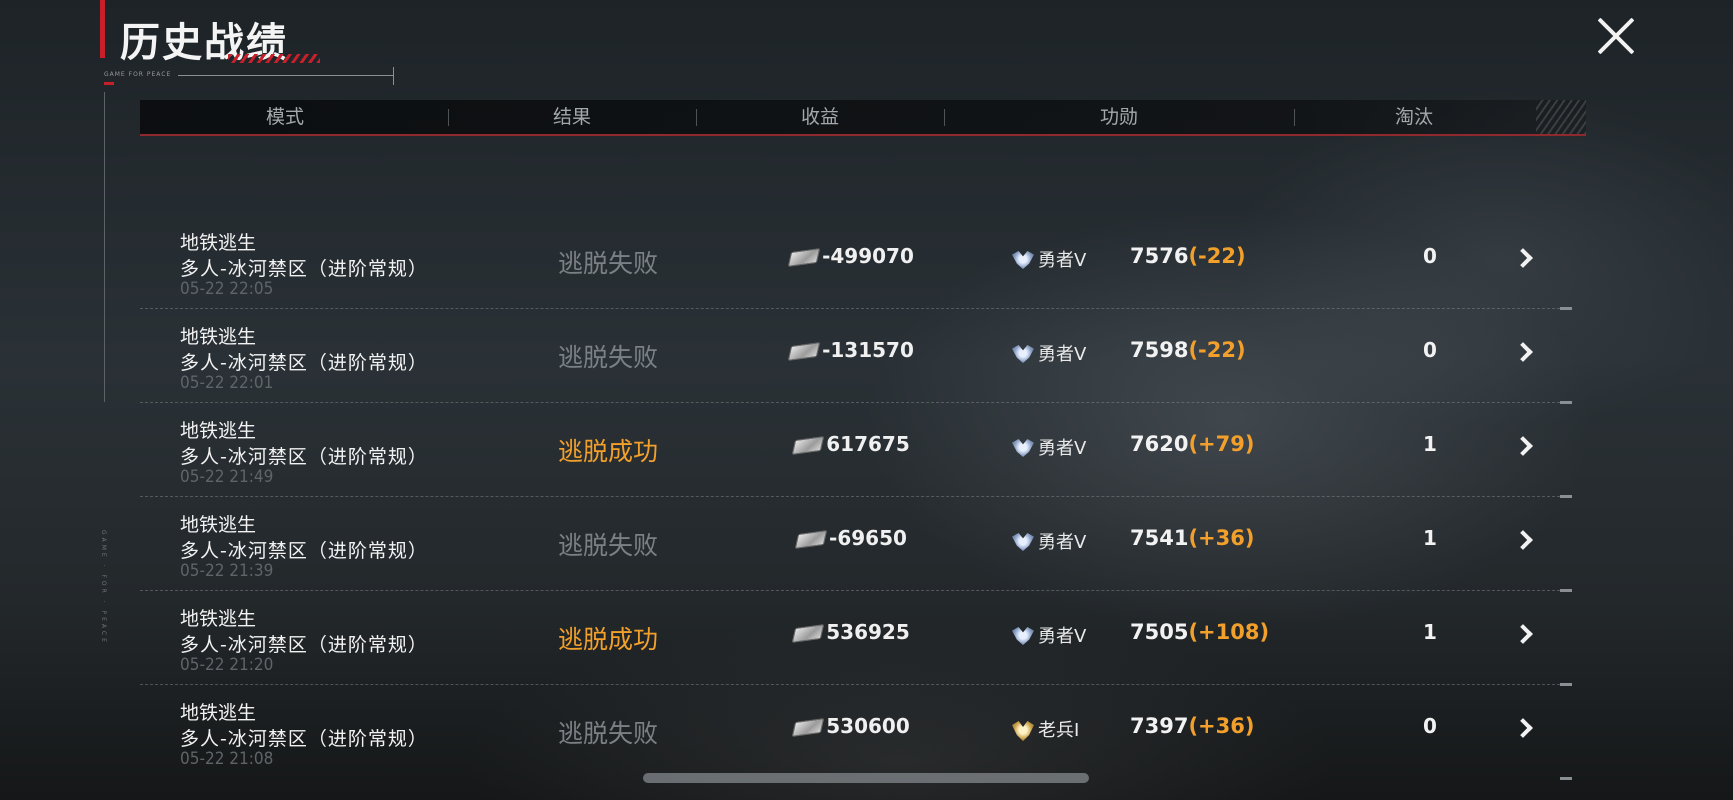  What do you see at coordinates (227, 383) in the screenshot?
I see `match-time: 05-22 22:01` at bounding box center [227, 383].